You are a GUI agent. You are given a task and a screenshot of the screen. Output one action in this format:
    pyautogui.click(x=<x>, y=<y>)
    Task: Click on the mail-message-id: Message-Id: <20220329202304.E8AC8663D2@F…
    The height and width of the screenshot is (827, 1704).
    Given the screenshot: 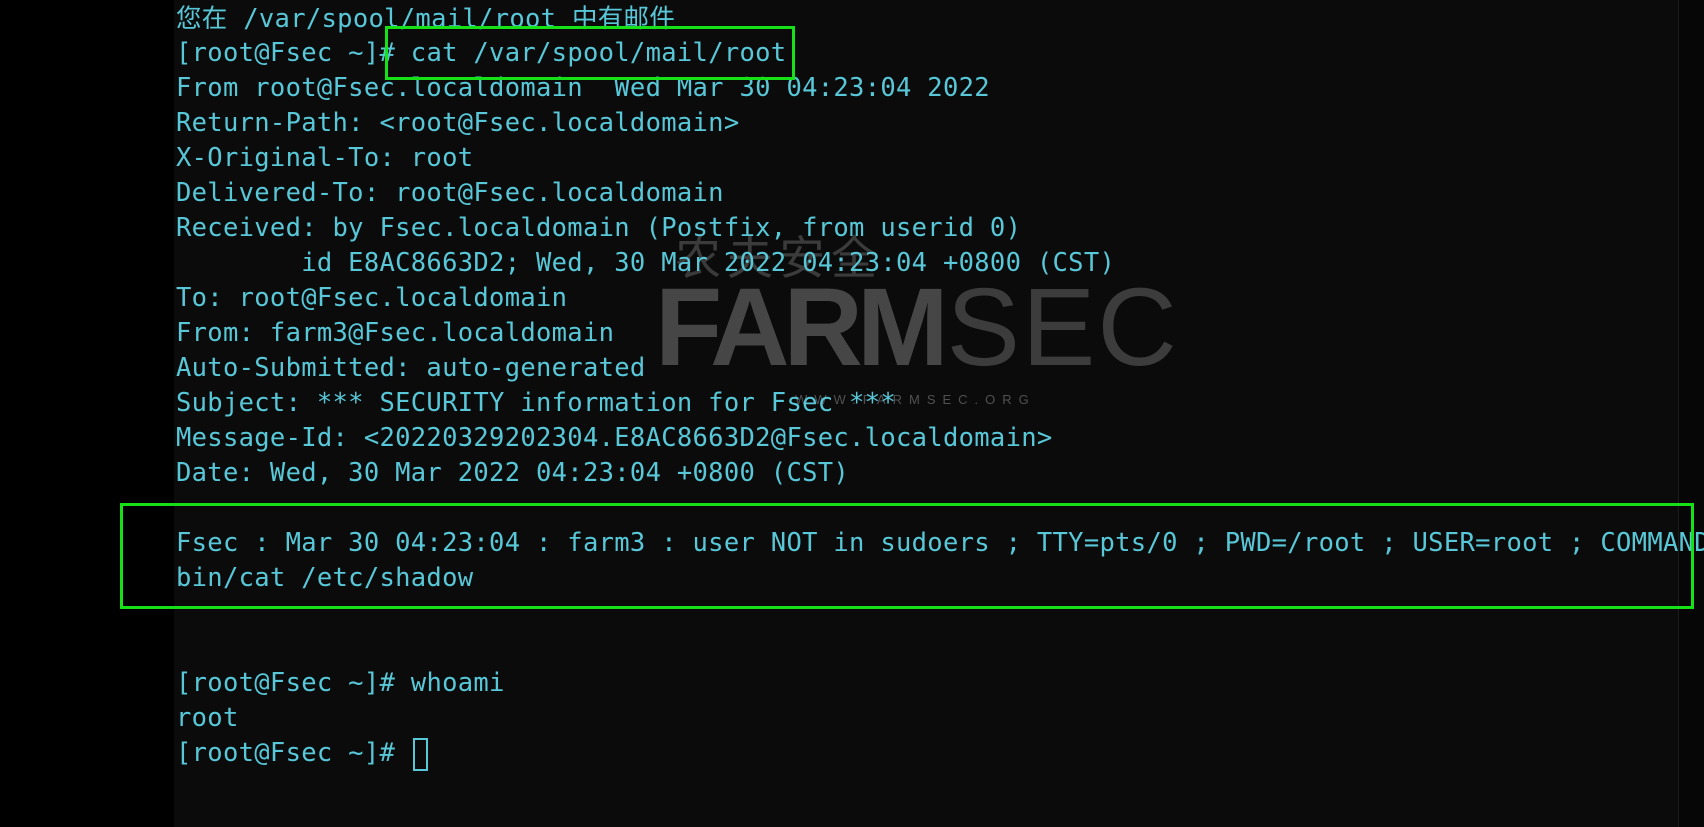 What is the action you would take?
    pyautogui.click(x=614, y=438)
    